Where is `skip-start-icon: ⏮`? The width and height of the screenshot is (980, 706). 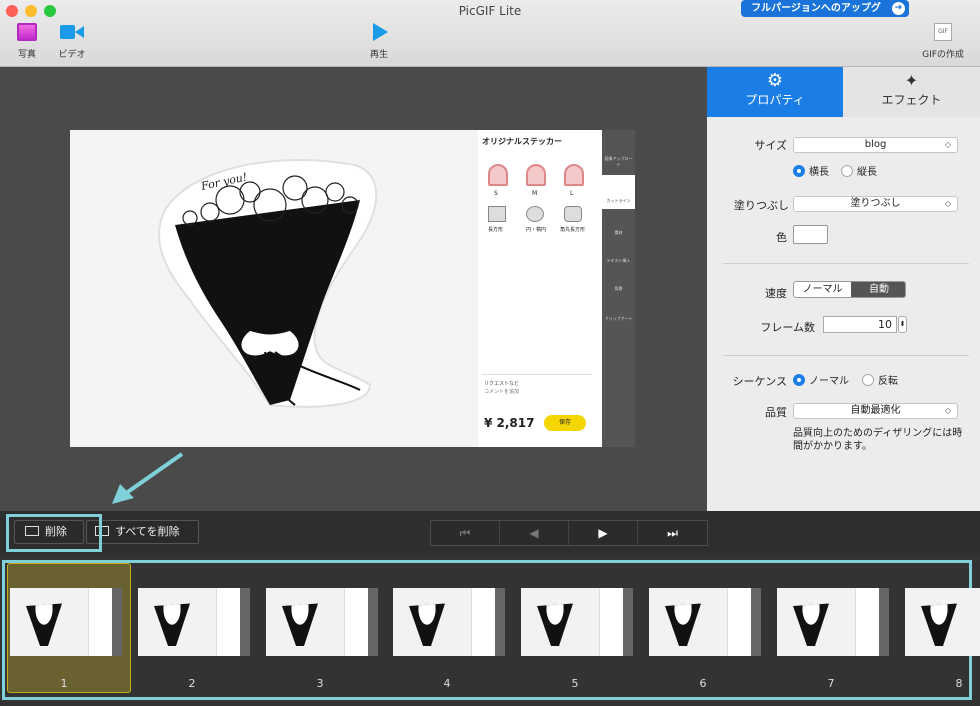 skip-start-icon: ⏮ is located at coordinates (465, 533).